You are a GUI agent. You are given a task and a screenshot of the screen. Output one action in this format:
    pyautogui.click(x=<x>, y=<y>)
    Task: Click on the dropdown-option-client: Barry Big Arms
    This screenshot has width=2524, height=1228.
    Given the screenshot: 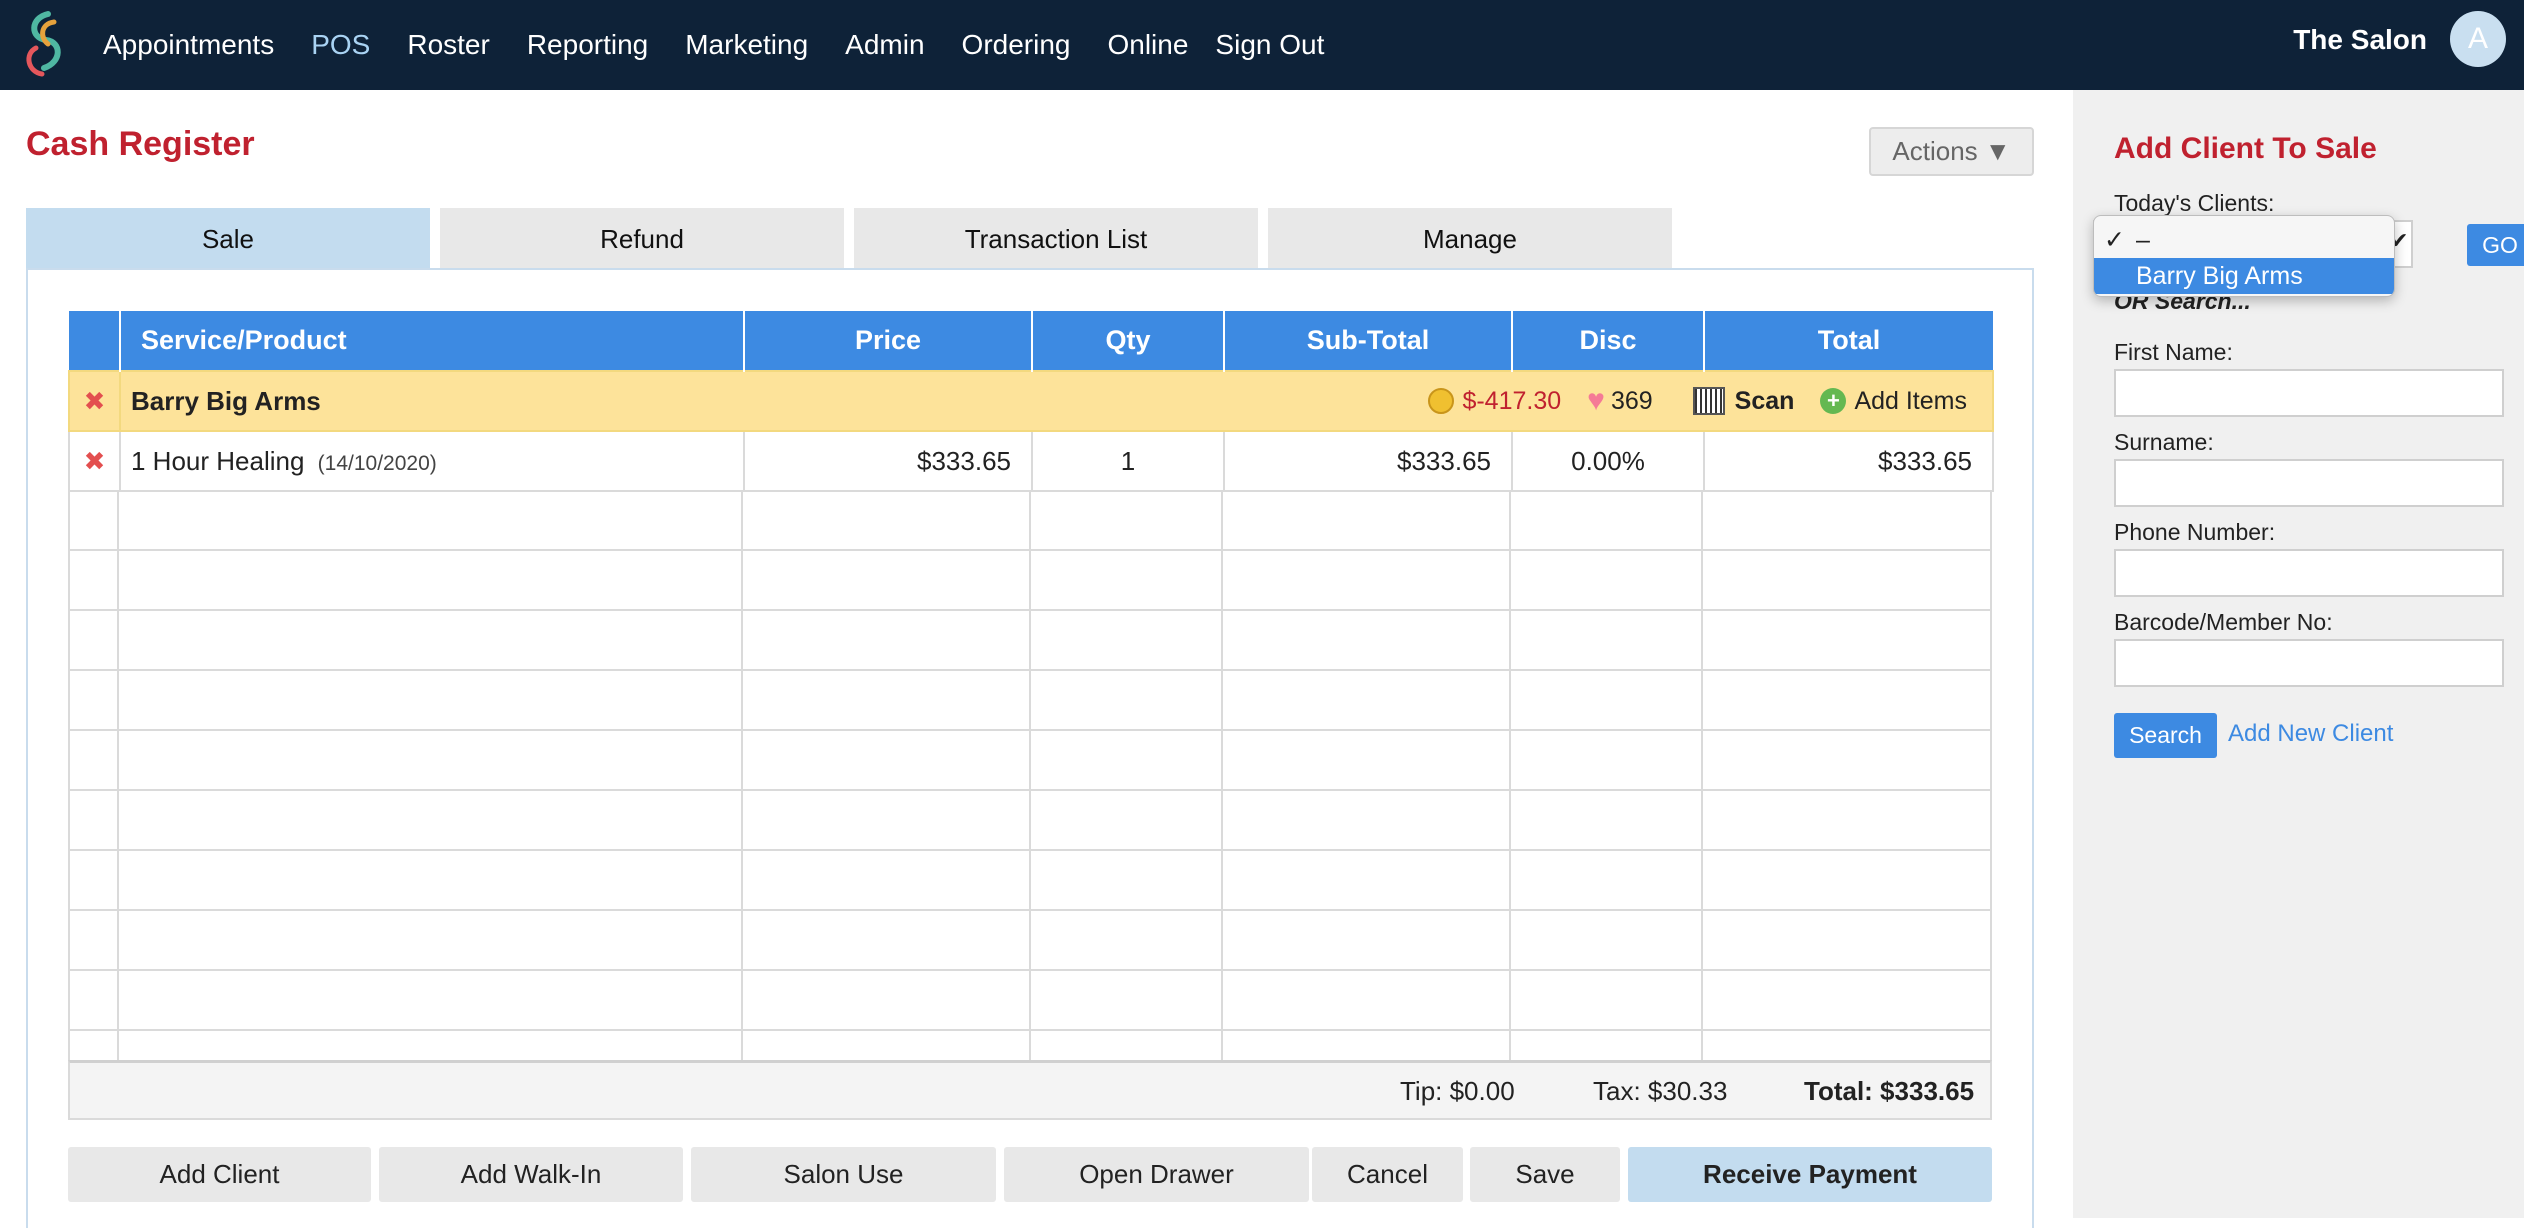 What is the action you would take?
    pyautogui.click(x=2244, y=276)
    